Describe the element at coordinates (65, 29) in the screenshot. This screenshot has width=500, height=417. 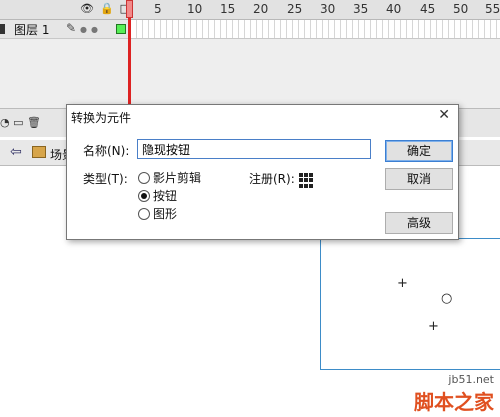
I see `layer-row: 图层 1 ✎ ●●` at that location.